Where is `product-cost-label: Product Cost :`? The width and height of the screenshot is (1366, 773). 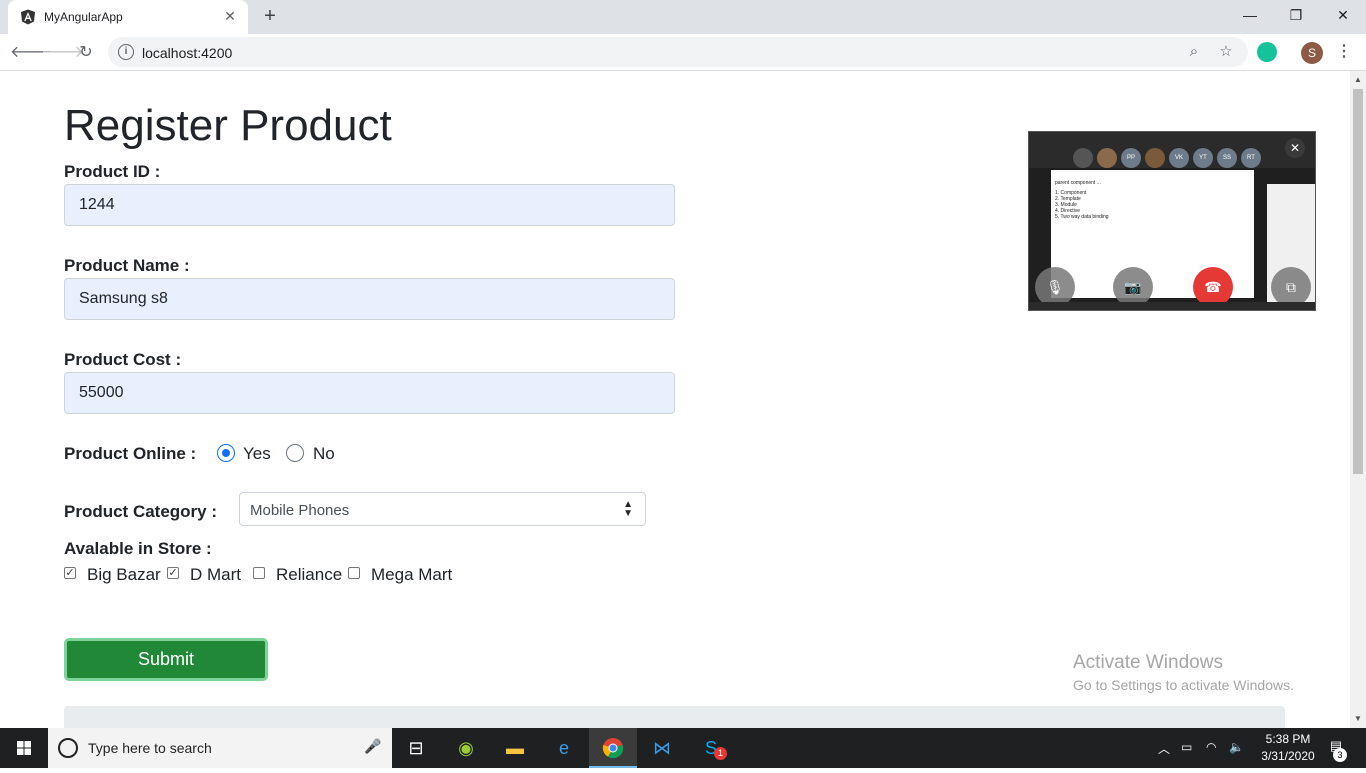 product-cost-label: Product Cost : is located at coordinates (123, 359).